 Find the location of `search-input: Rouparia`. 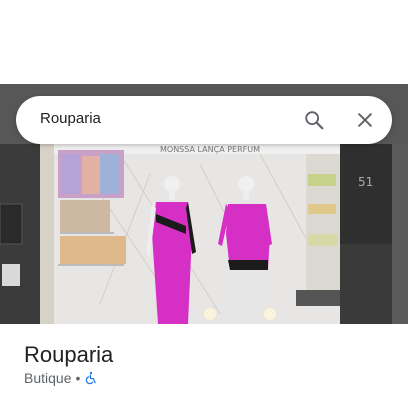

search-input: Rouparia is located at coordinates (70, 118).